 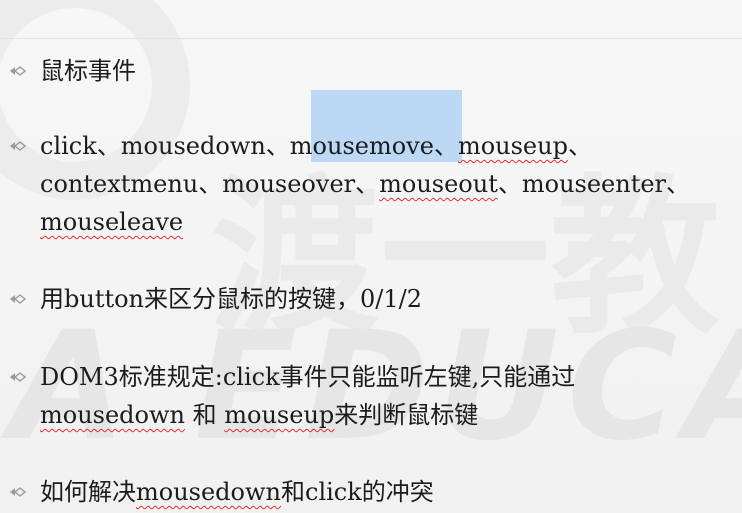 I want to click on bullet-text: 如何解决mousedown和click的冲突, so click(x=385, y=492).